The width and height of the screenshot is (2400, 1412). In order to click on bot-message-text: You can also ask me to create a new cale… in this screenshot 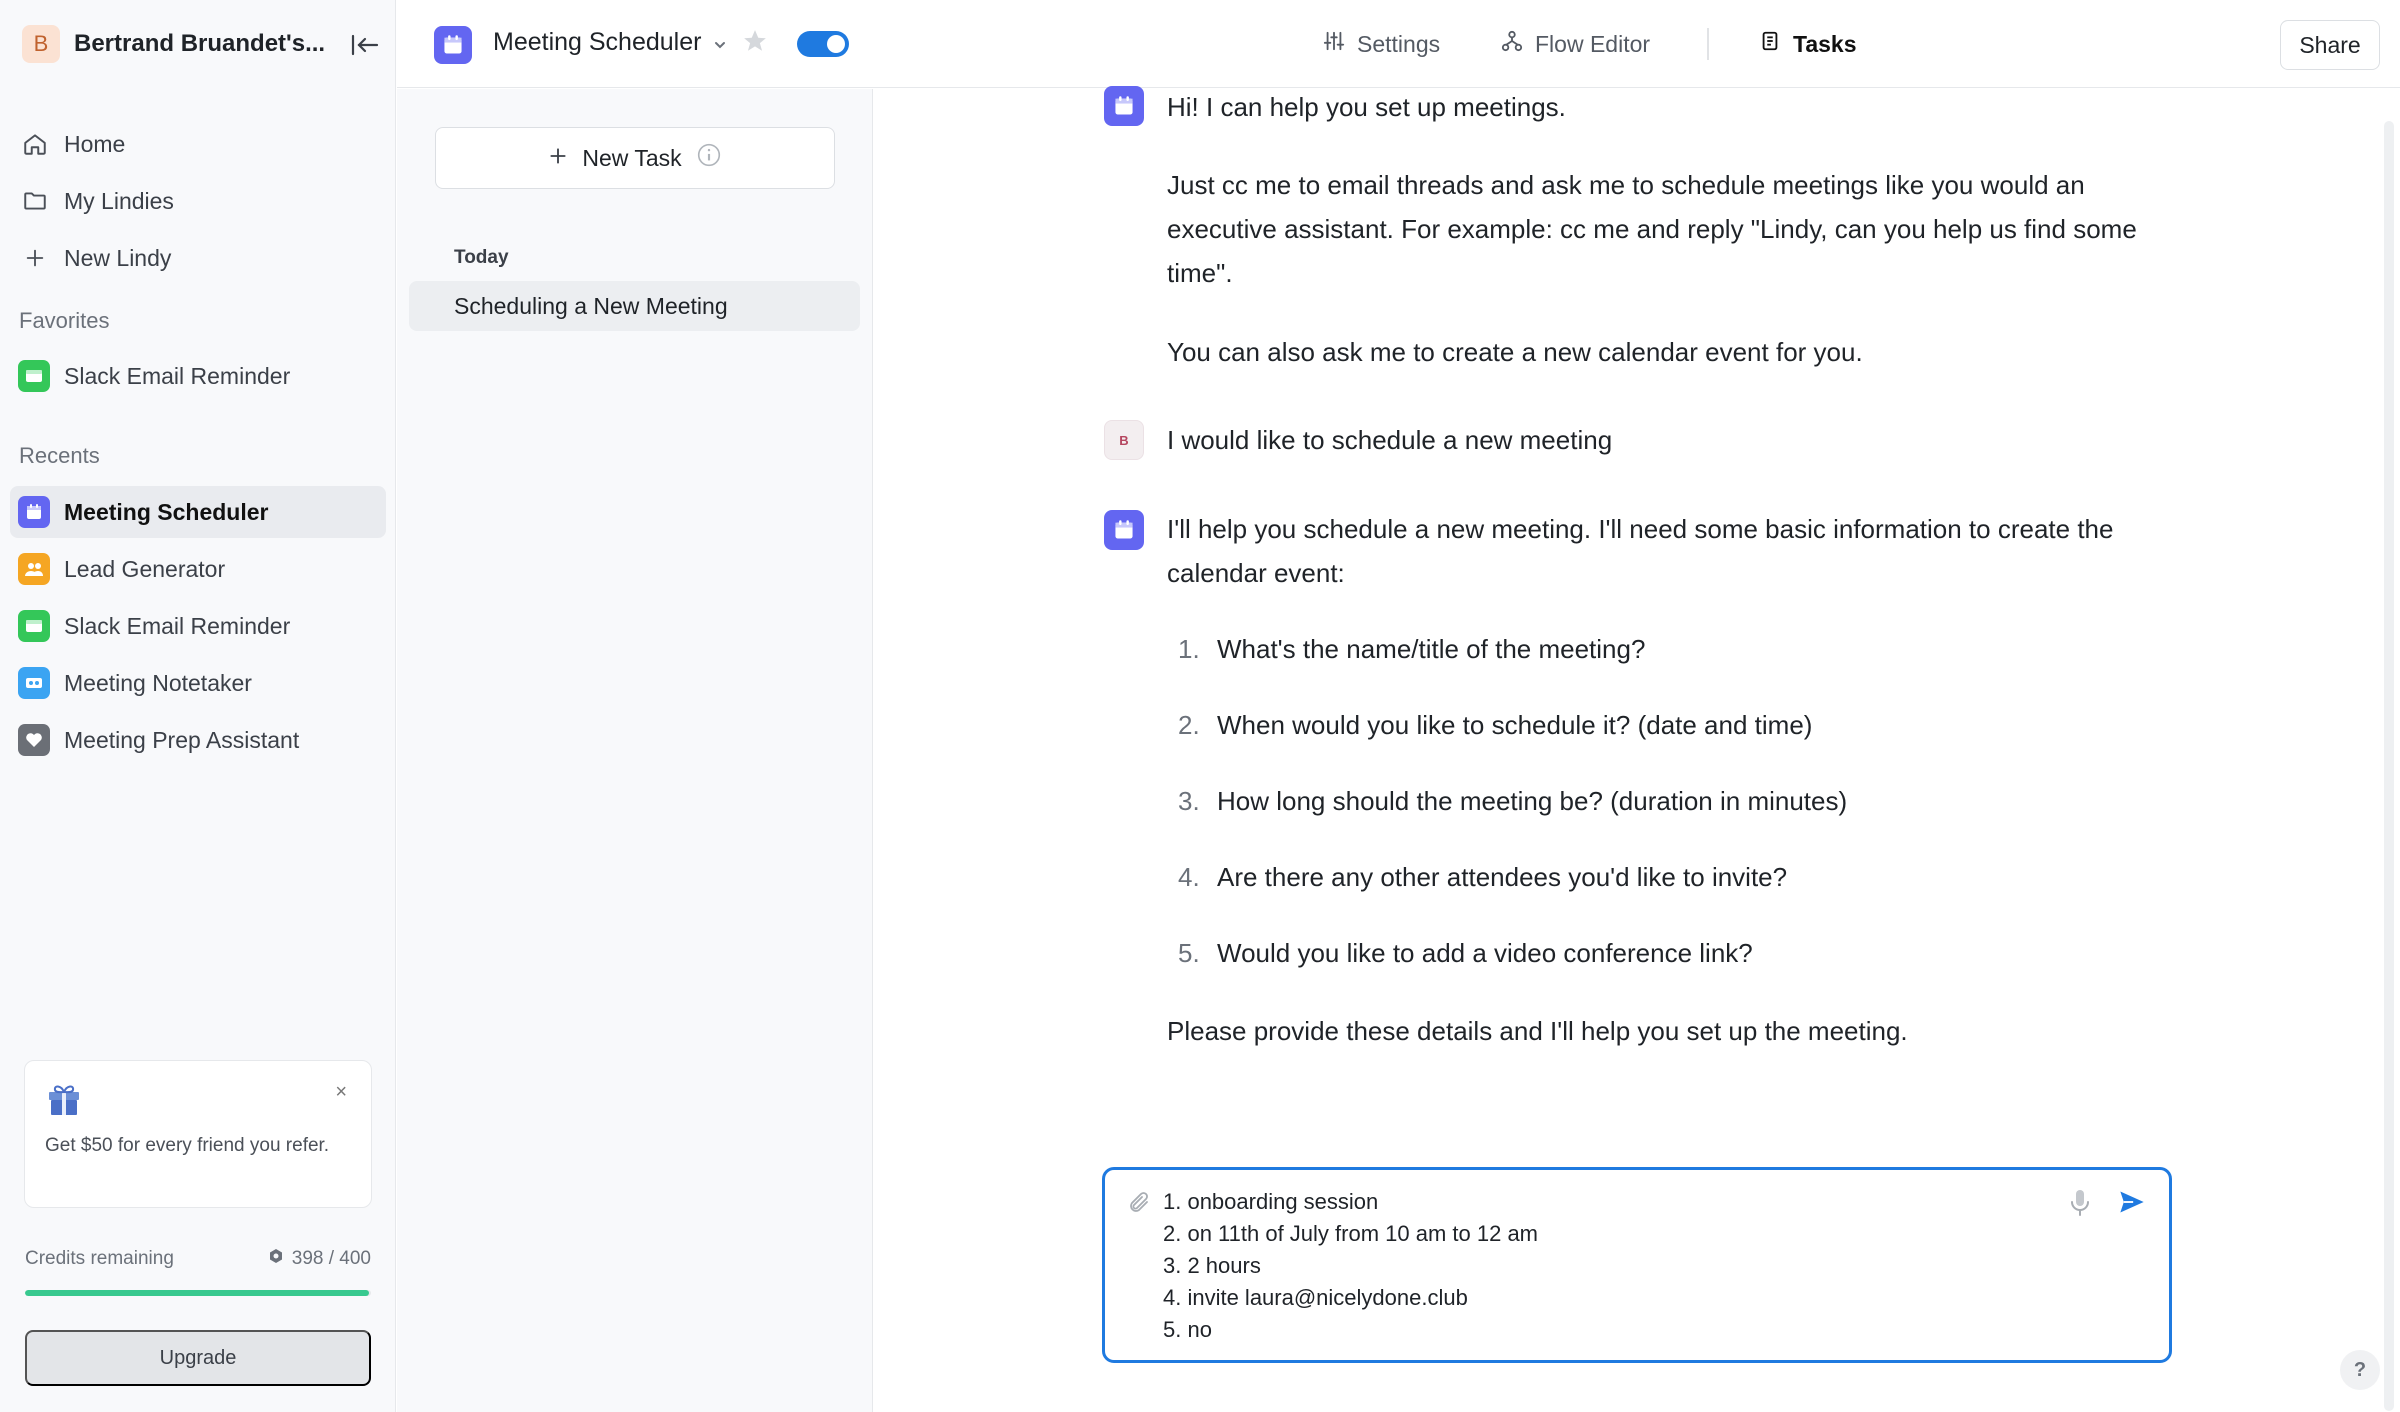, I will do `click(1515, 352)`.